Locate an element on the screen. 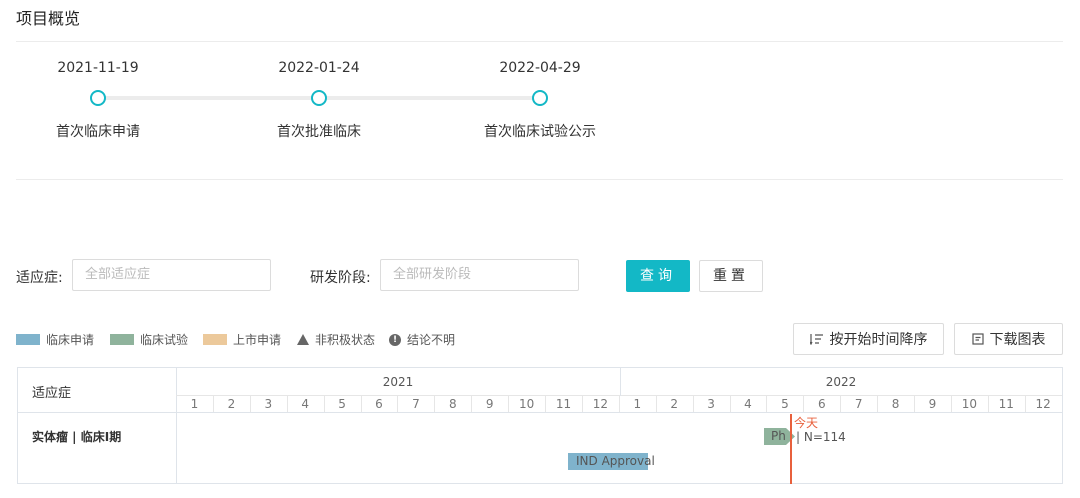 The image size is (1080, 498). triangle-icon is located at coordinates (303, 339).